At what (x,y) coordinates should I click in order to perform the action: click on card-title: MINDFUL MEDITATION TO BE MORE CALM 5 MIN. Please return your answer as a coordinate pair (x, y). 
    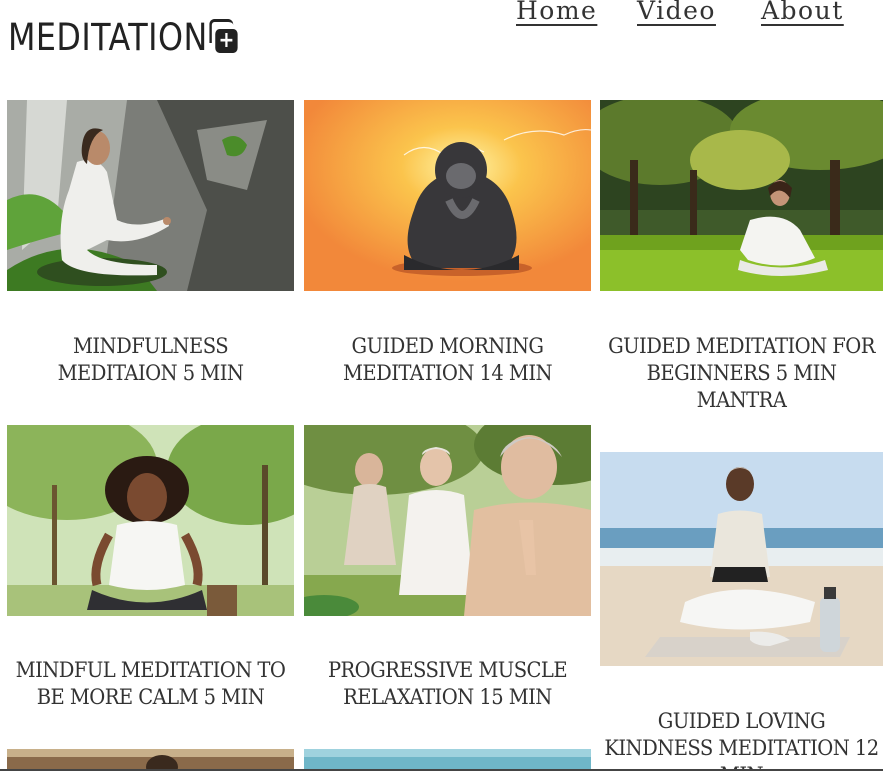
    Looking at the image, I should click on (150, 684).